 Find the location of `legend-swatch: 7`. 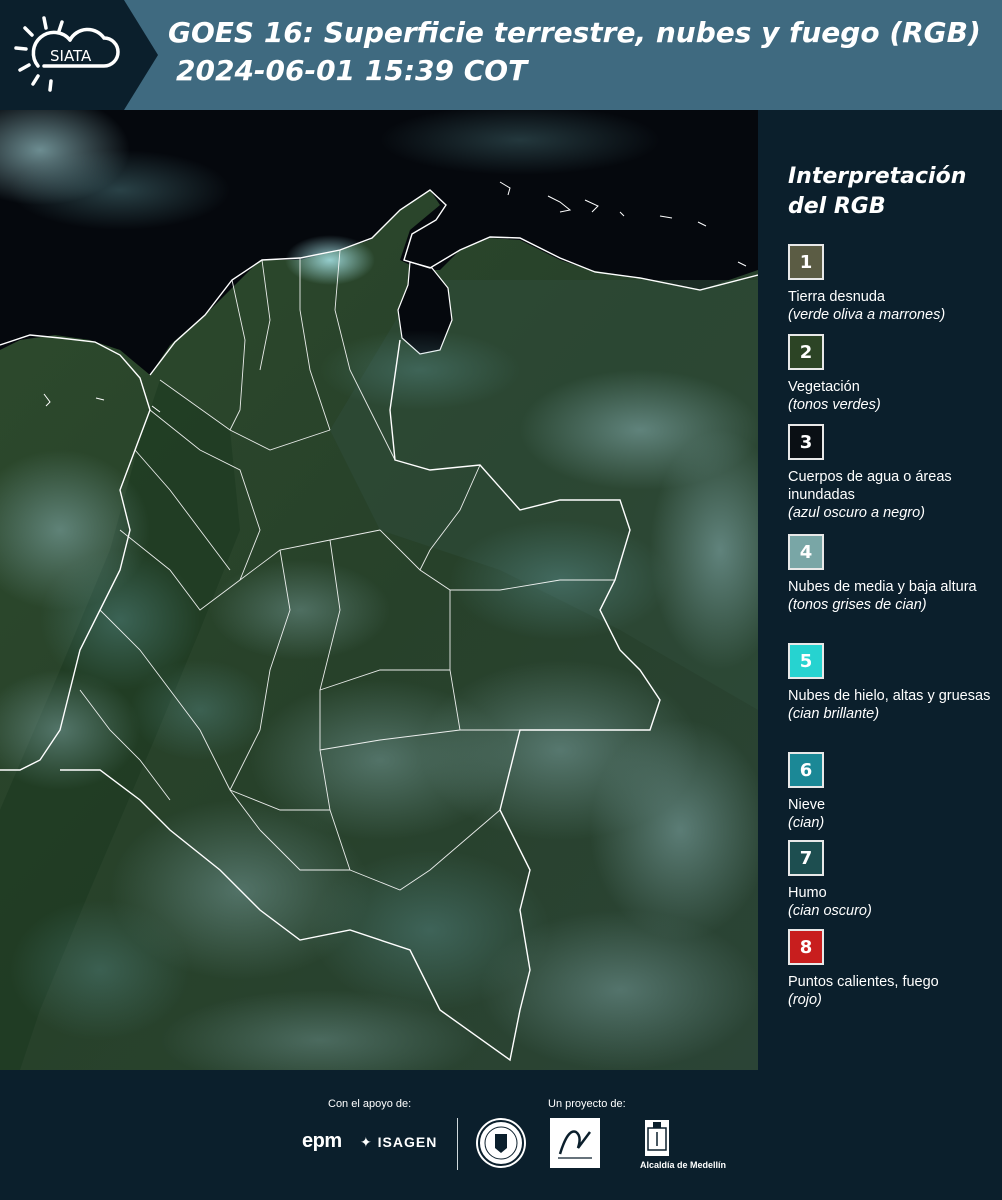

legend-swatch: 7 is located at coordinates (806, 858).